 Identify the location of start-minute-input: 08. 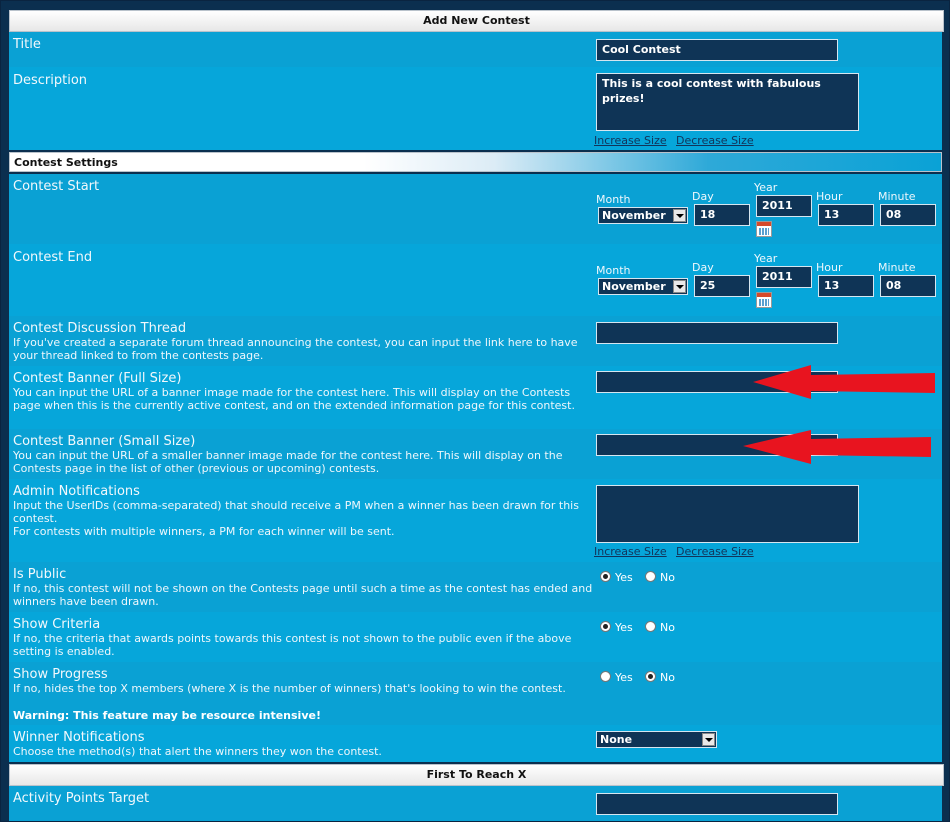
(908, 215).